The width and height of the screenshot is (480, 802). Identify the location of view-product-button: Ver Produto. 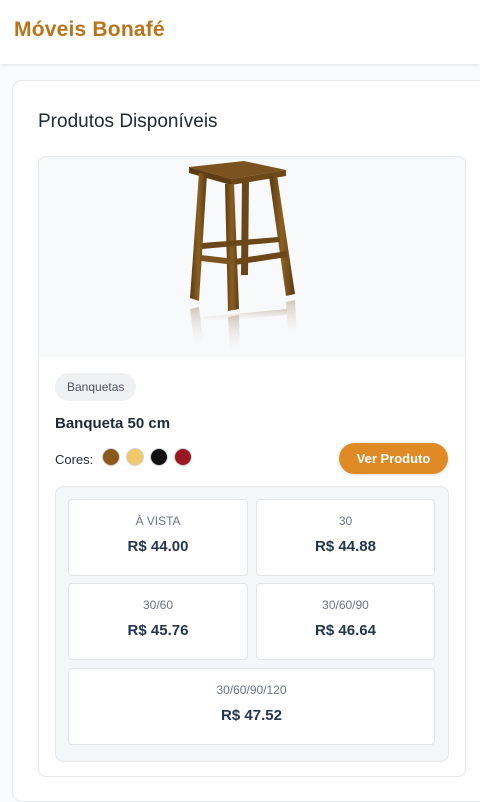
(393, 458).